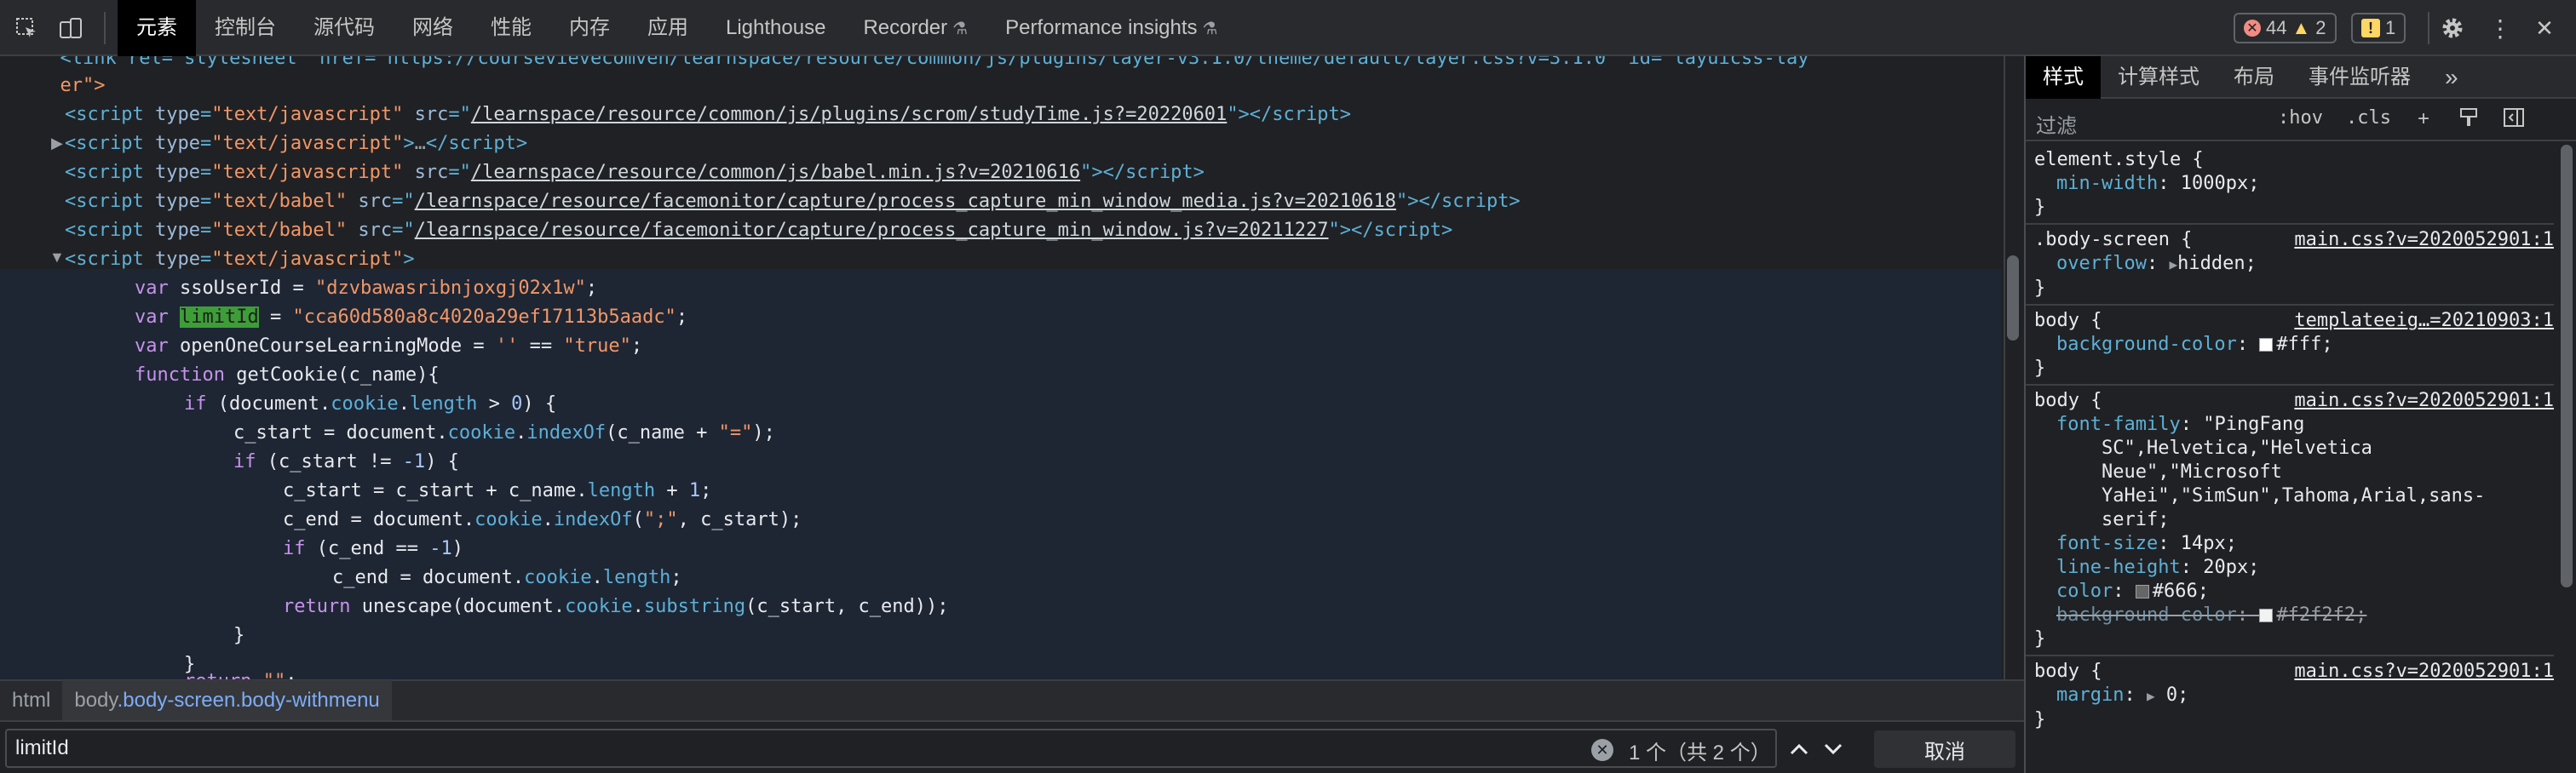 The width and height of the screenshot is (2576, 773). Describe the element at coordinates (2286, 28) in the screenshot. I see `errors-warnings-badge: ✕ 44 ▲ 2` at that location.